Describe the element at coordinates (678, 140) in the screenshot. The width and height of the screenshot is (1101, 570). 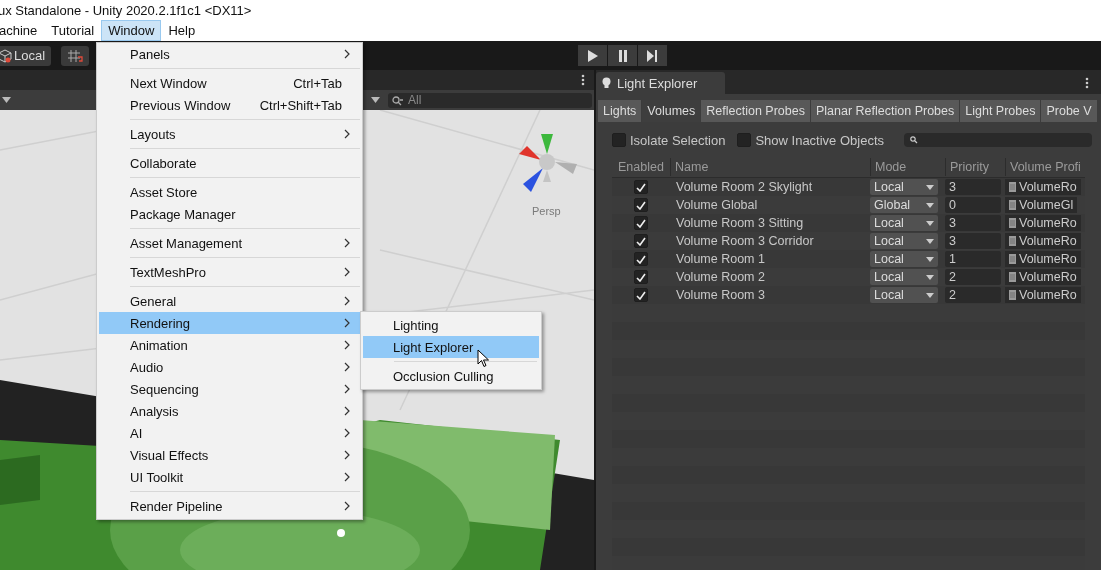
I see `checkbox-label: Isolate Selection` at that location.